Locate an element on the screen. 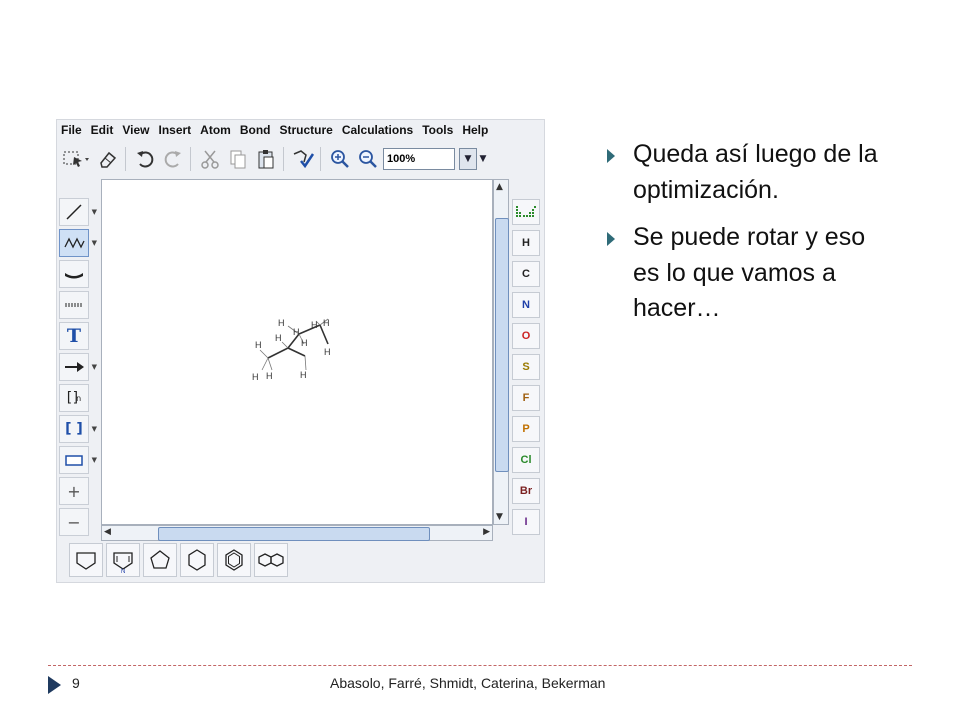  menu-atom: Atom is located at coordinates (215, 130).